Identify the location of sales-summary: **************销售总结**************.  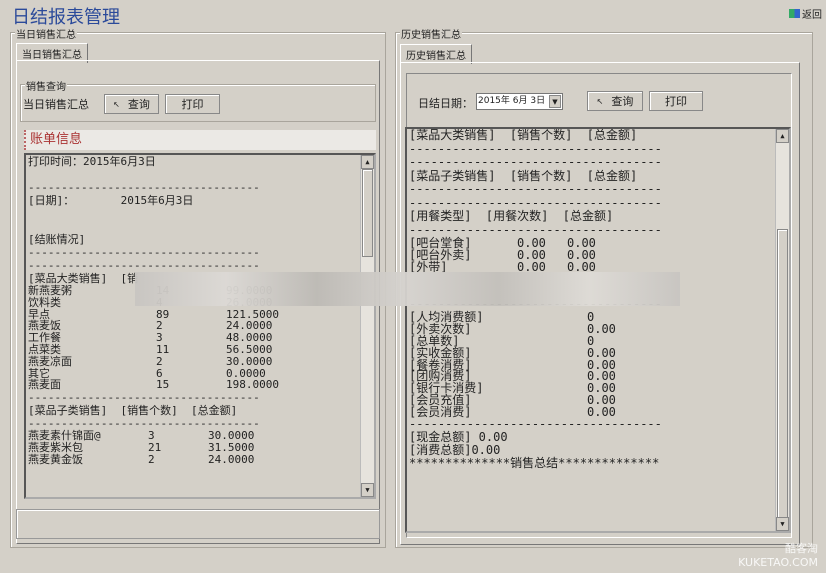
(534, 462).